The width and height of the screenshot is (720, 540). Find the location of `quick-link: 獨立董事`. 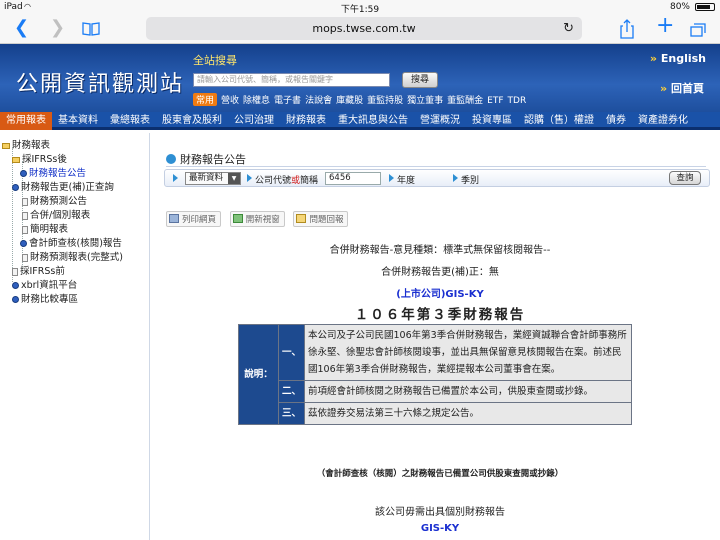

quick-link: 獨立董事 is located at coordinates (425, 101).